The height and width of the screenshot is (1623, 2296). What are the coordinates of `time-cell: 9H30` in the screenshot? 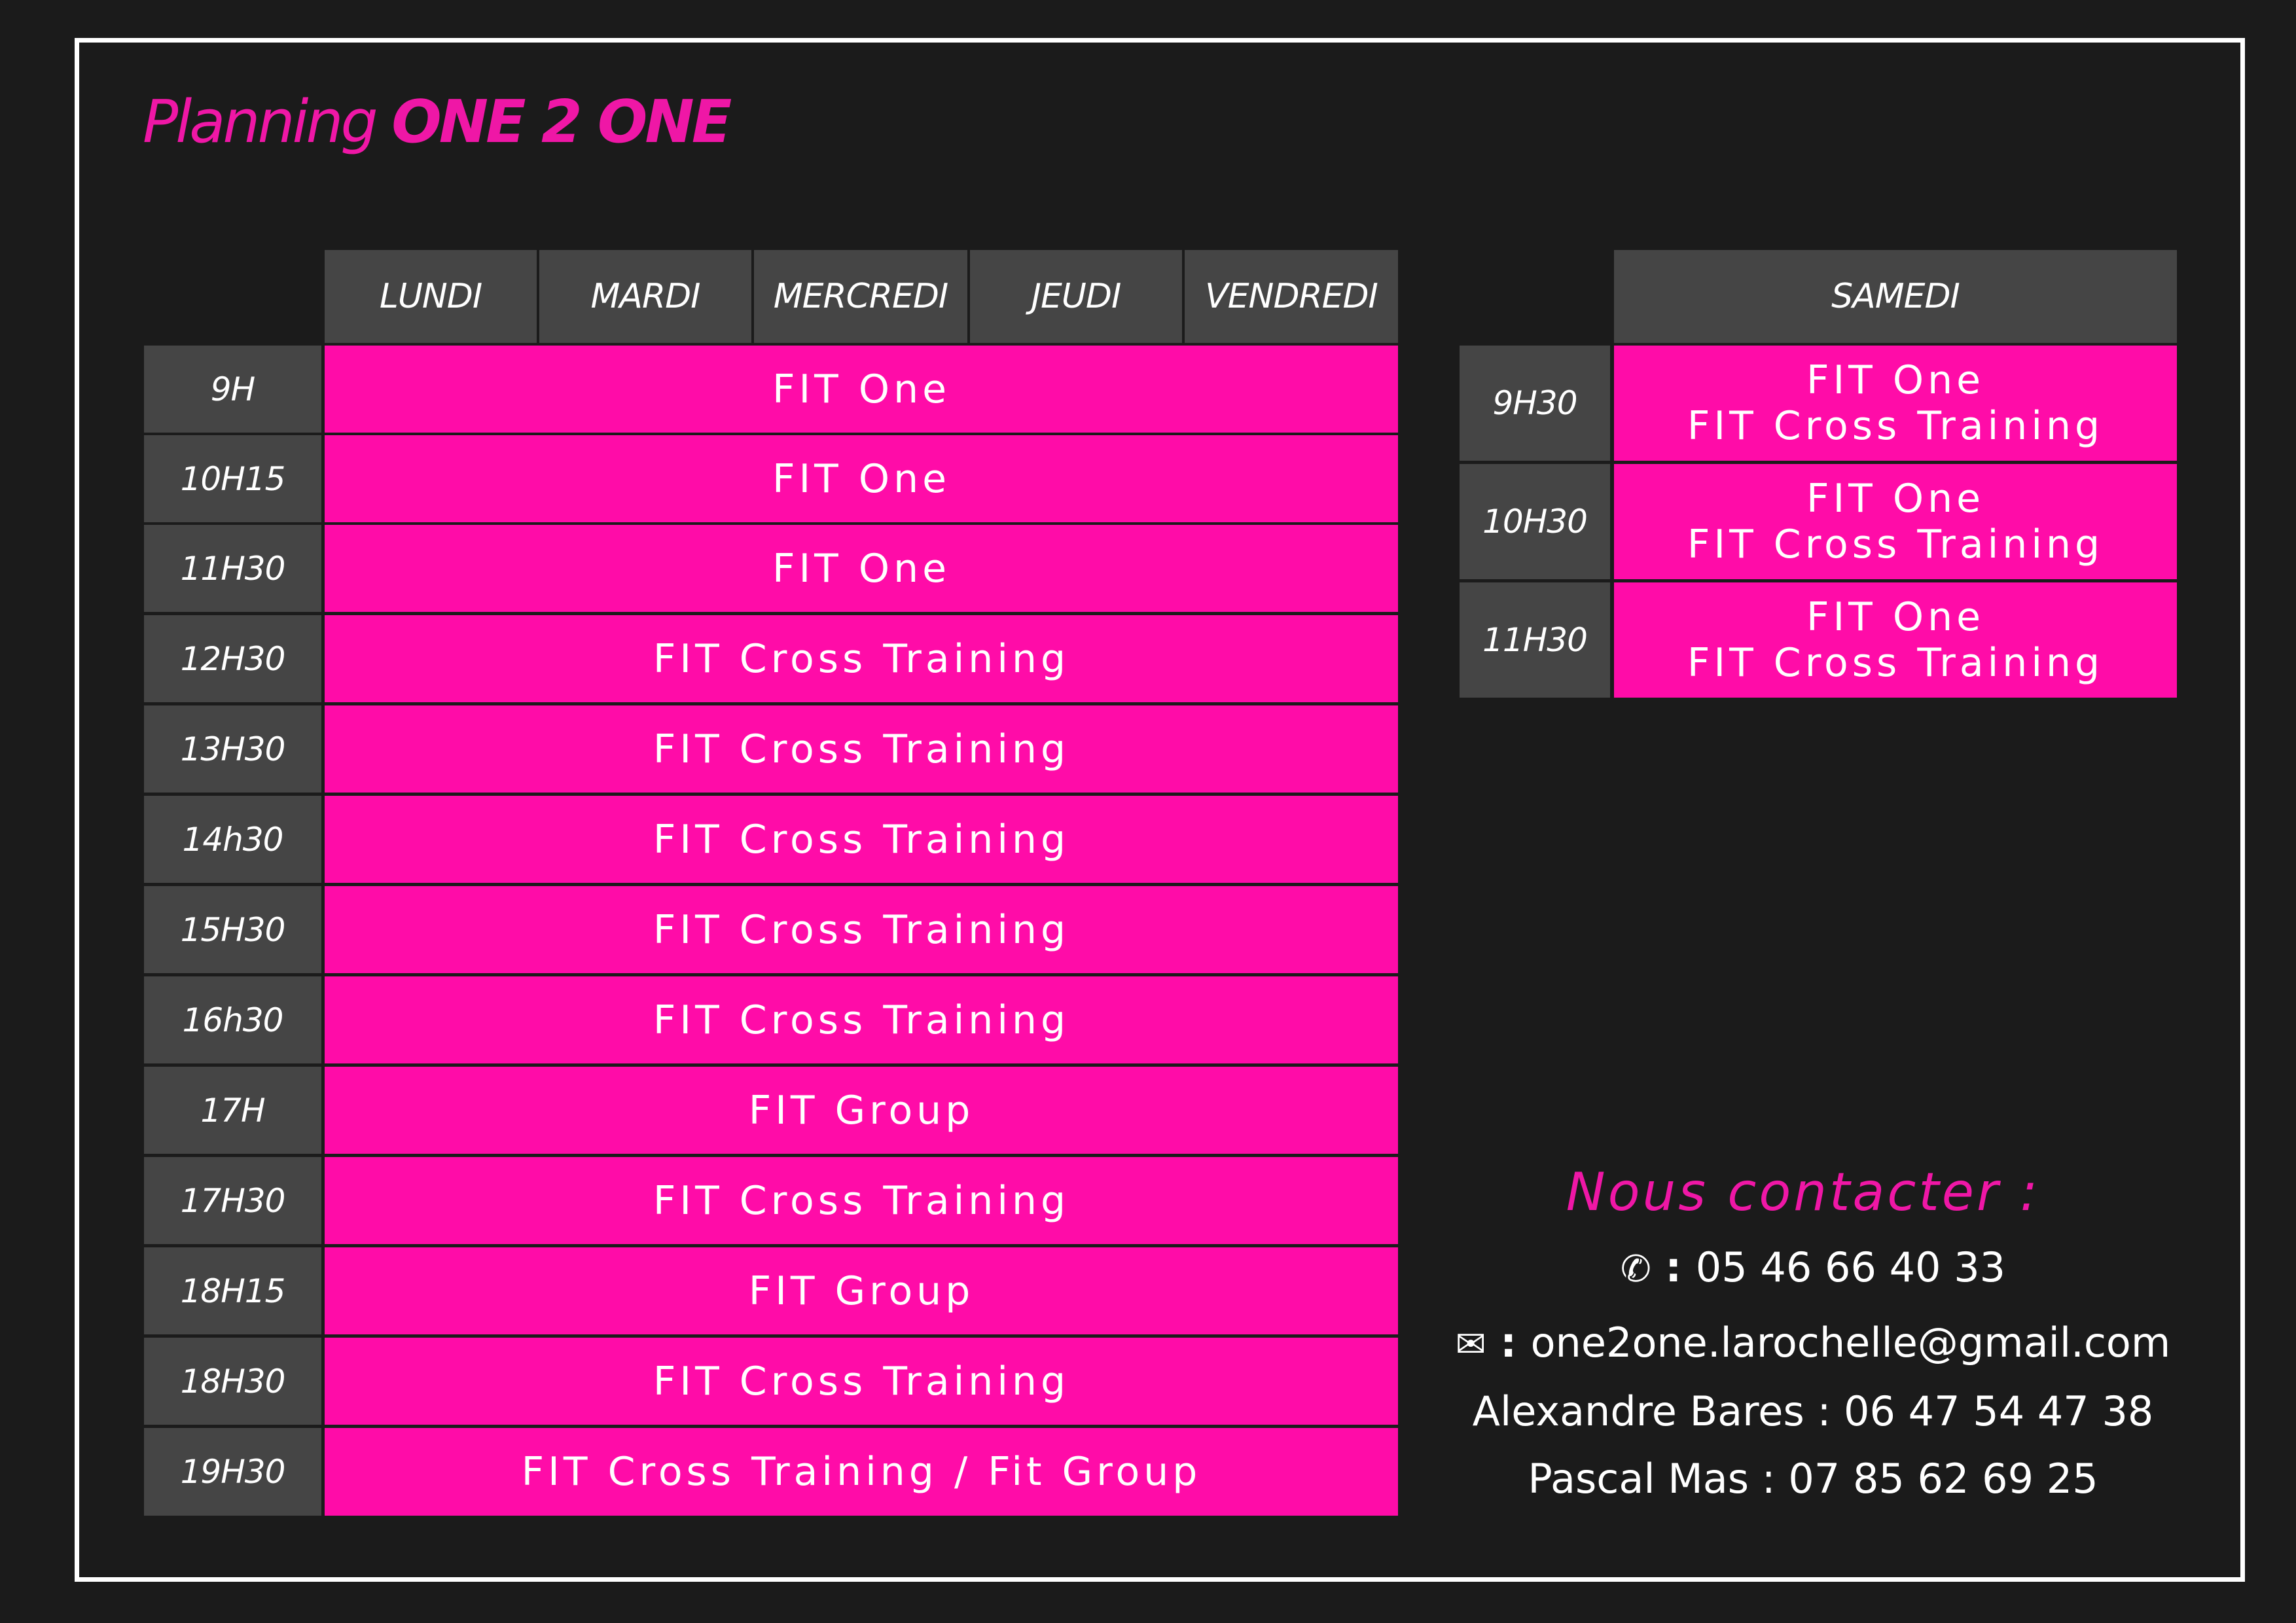 It's located at (1535, 403).